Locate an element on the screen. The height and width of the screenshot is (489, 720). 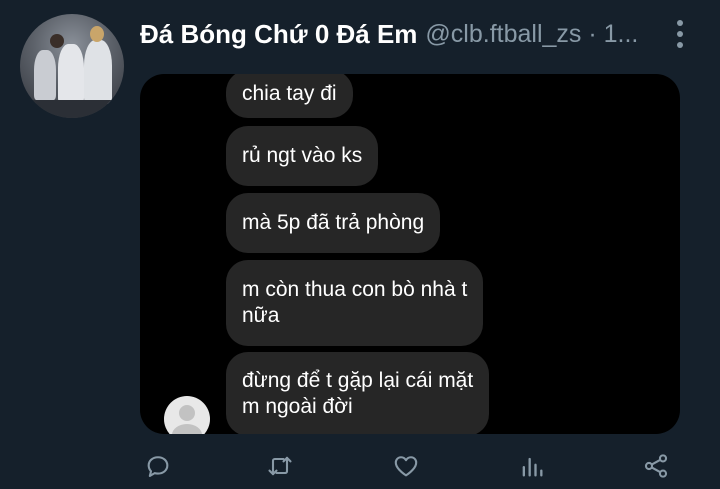
message-bubble: chia tay đi is located at coordinates (289, 96).